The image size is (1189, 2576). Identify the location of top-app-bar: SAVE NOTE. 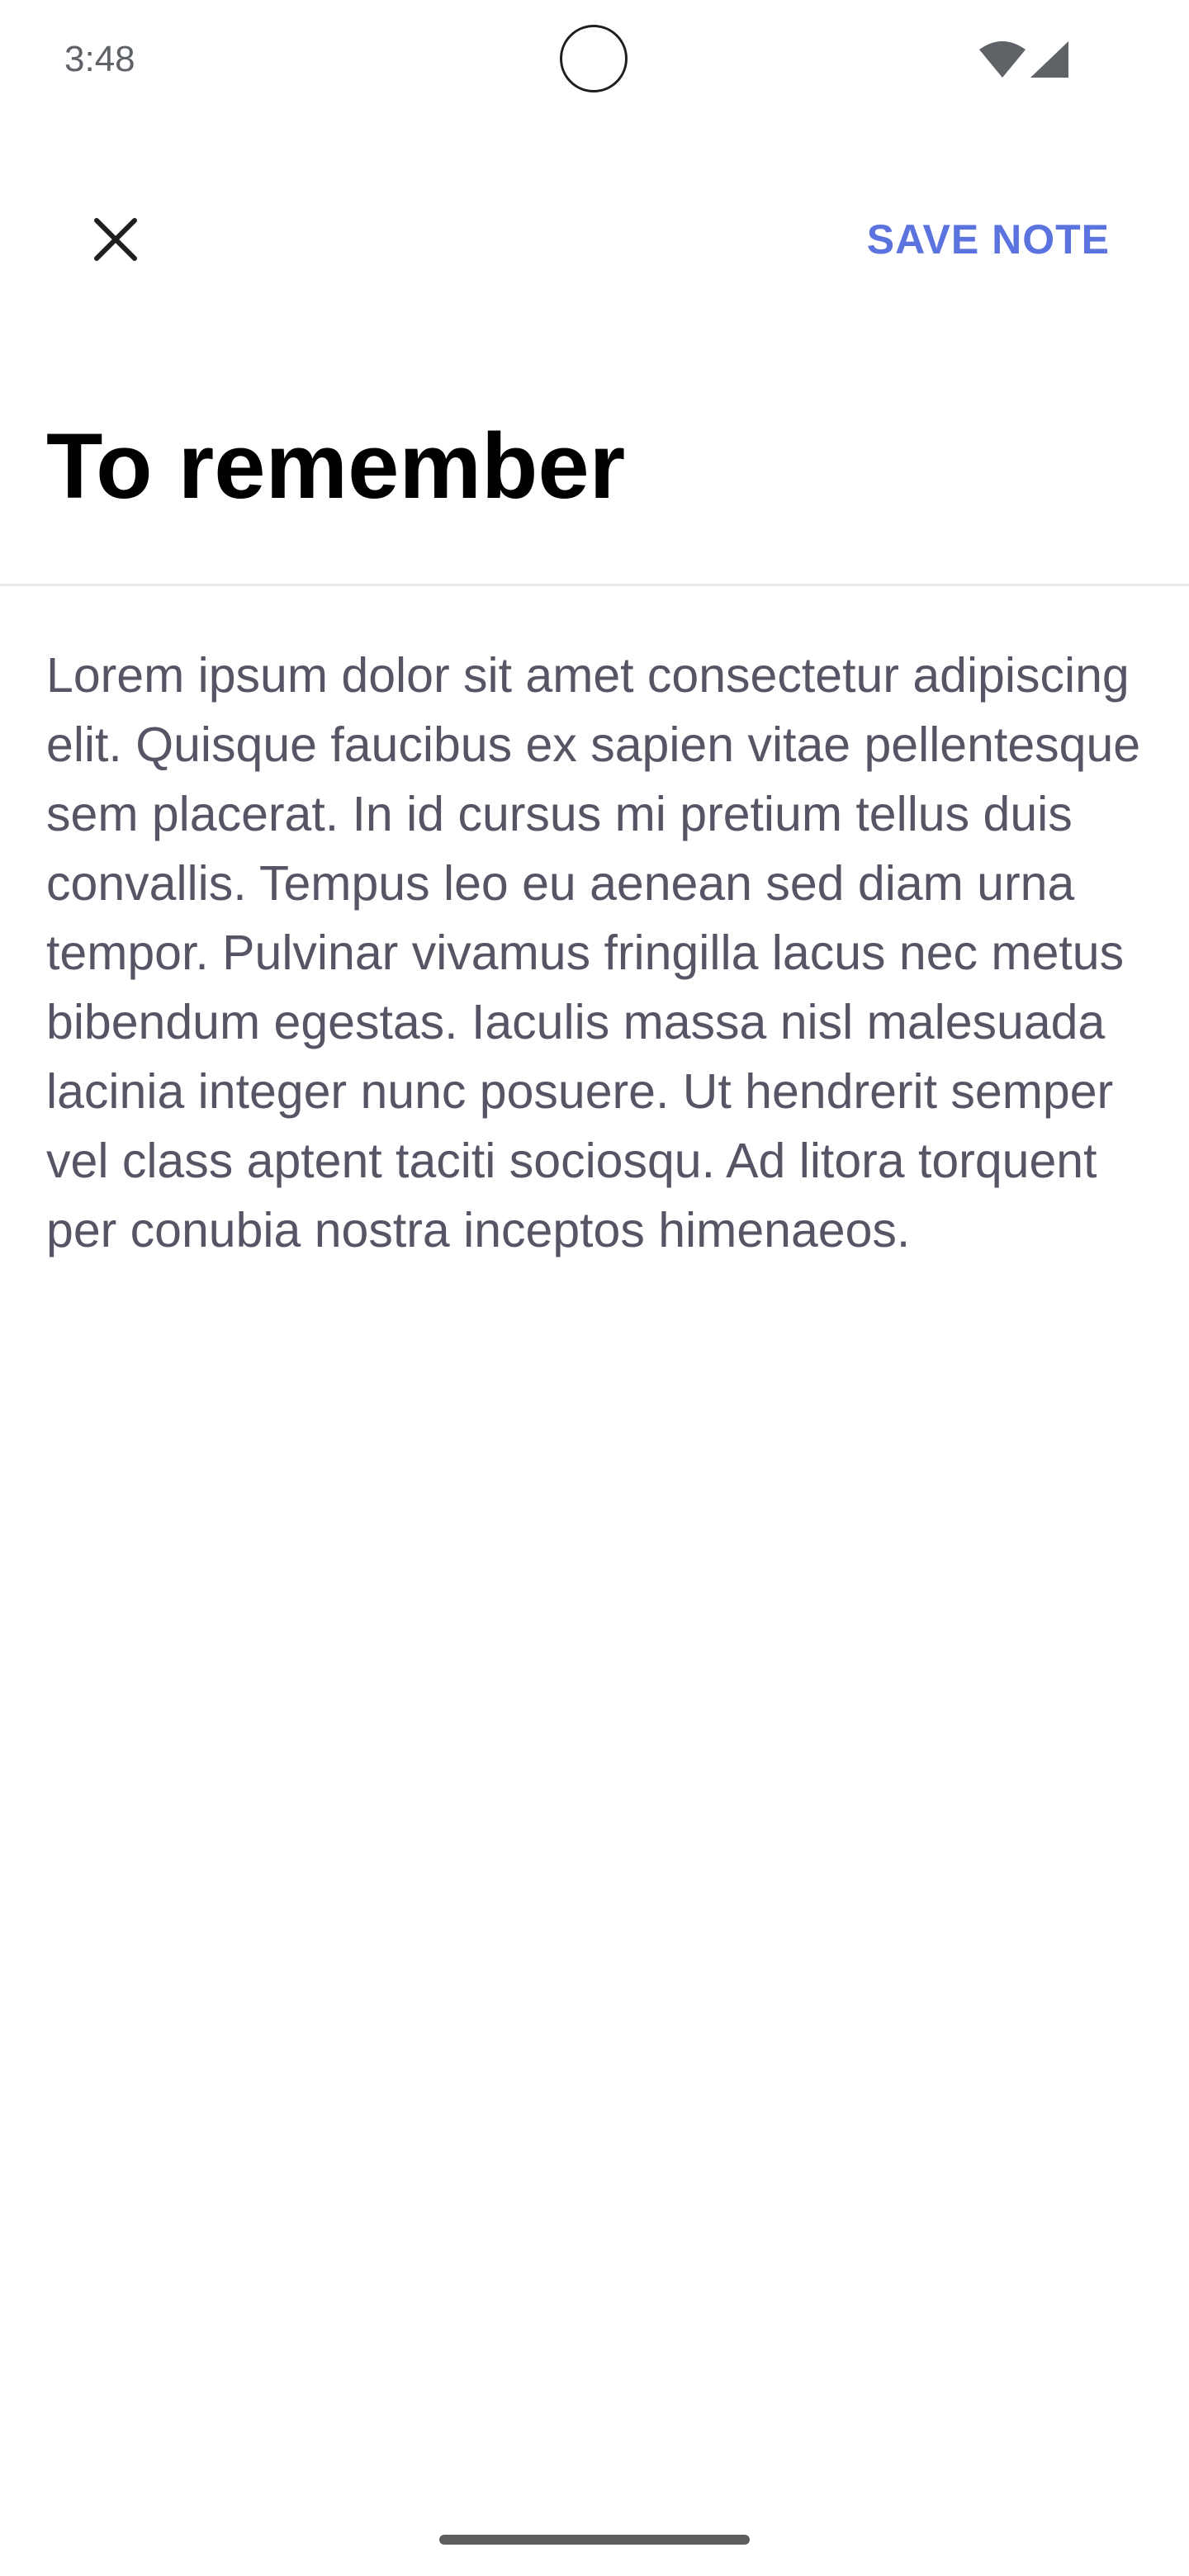
(594, 235).